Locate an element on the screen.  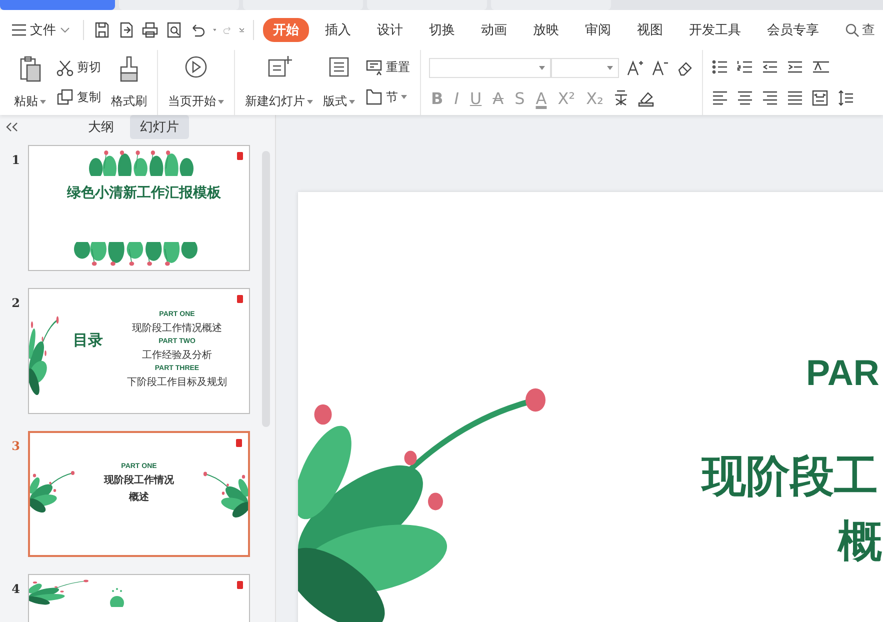
reset-button: 重置 is located at coordinates (387, 67).